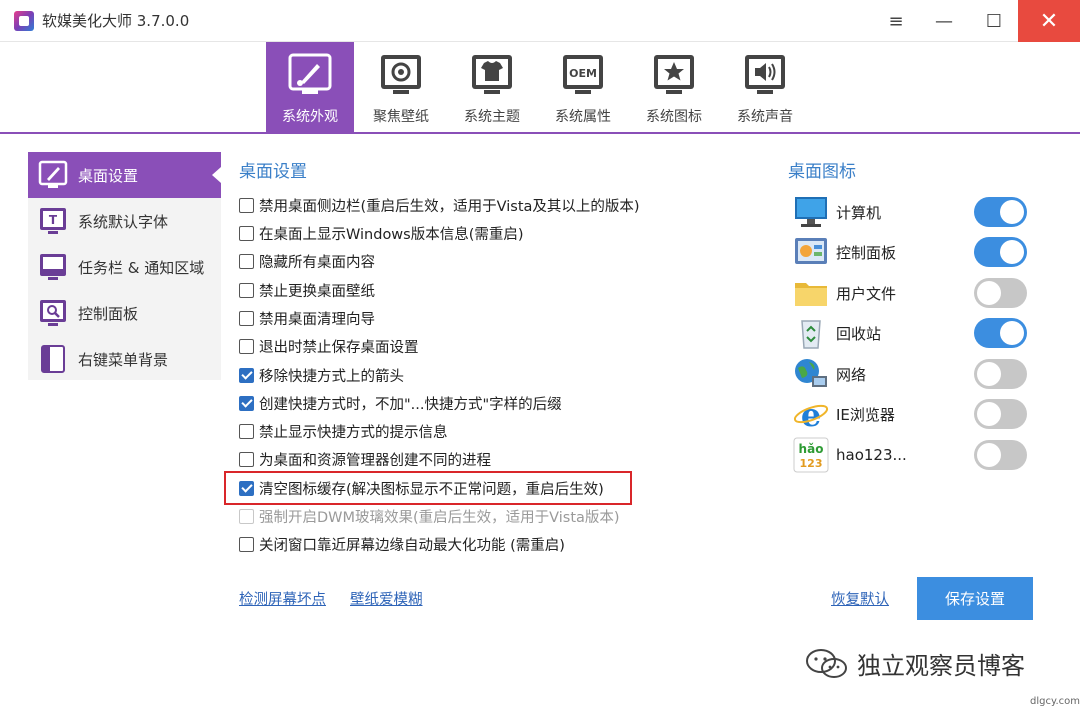  I want to click on tab-label: 系统外观, so click(310, 117).